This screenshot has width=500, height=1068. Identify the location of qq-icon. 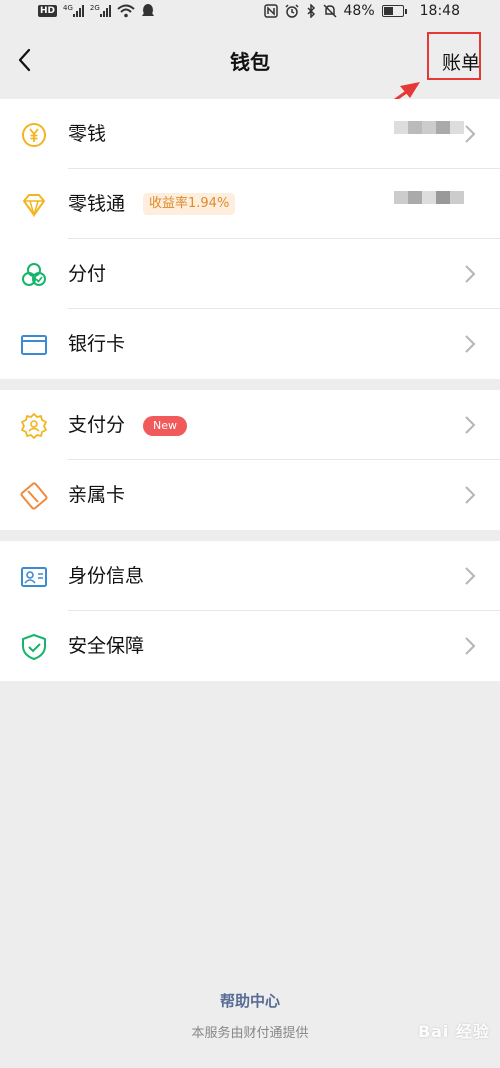
(147, 10).